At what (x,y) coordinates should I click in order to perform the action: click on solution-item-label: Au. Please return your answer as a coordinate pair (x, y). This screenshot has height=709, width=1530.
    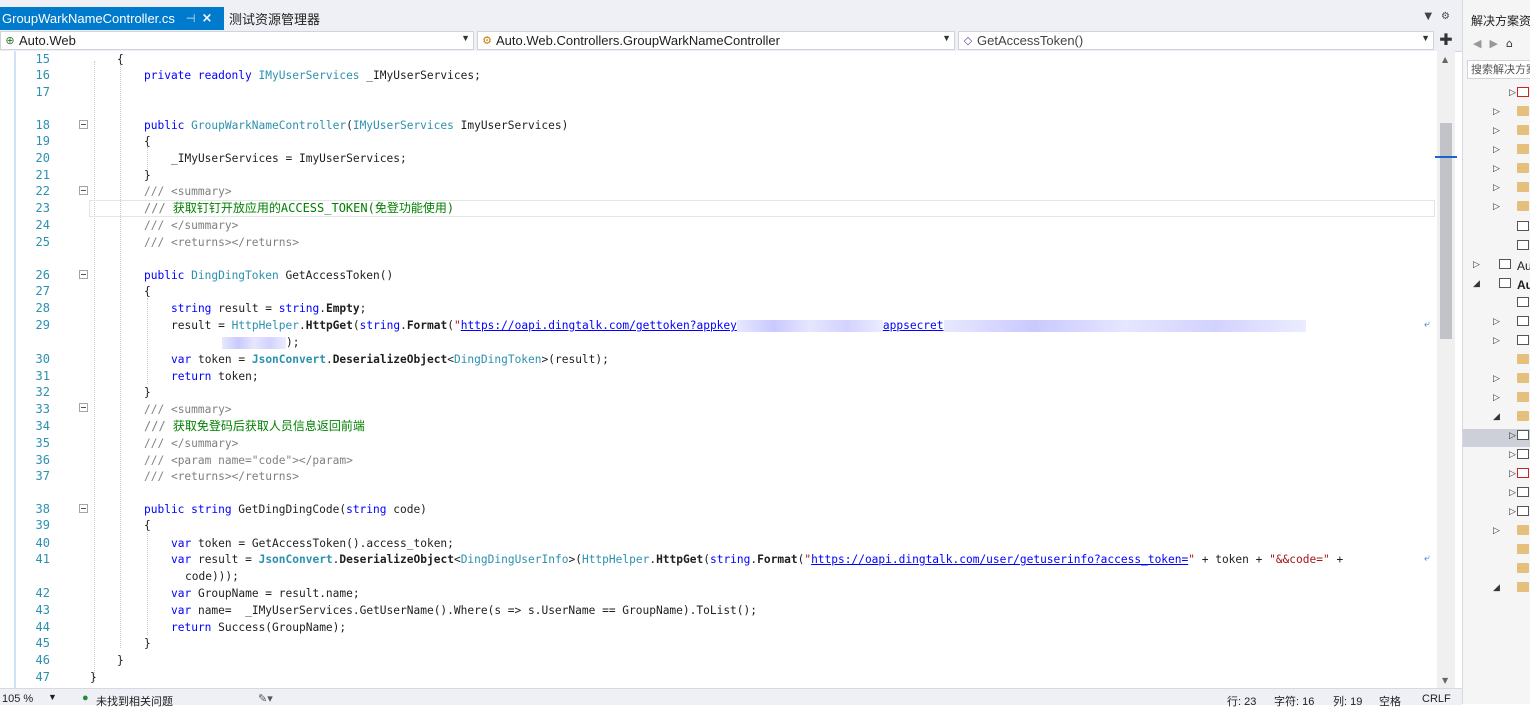
    Looking at the image, I should click on (1523, 266).